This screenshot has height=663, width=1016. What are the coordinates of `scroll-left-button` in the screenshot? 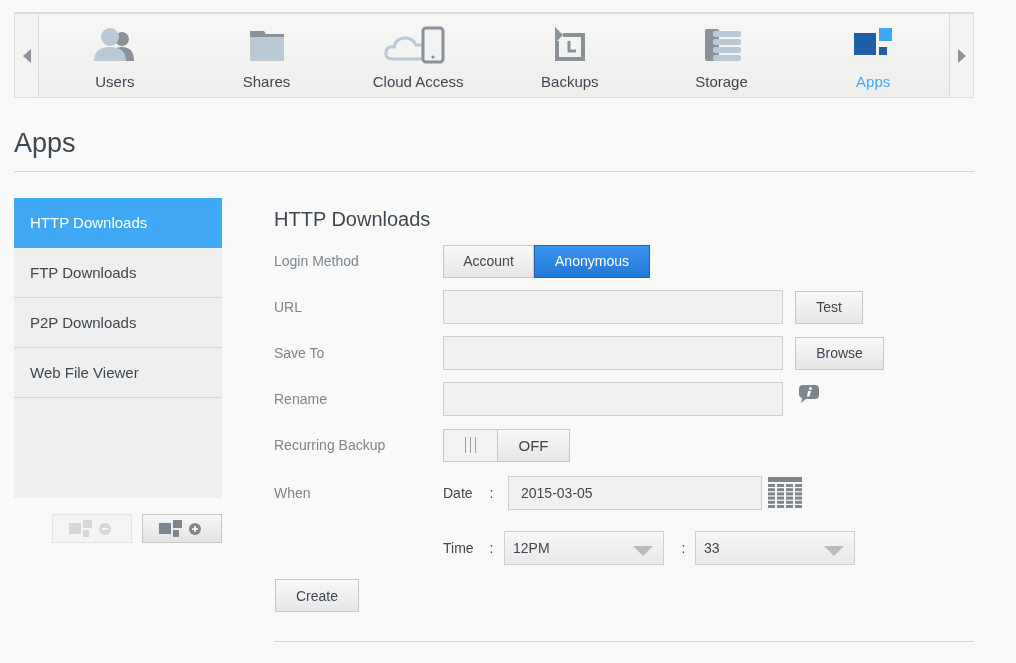 It's located at (27, 55).